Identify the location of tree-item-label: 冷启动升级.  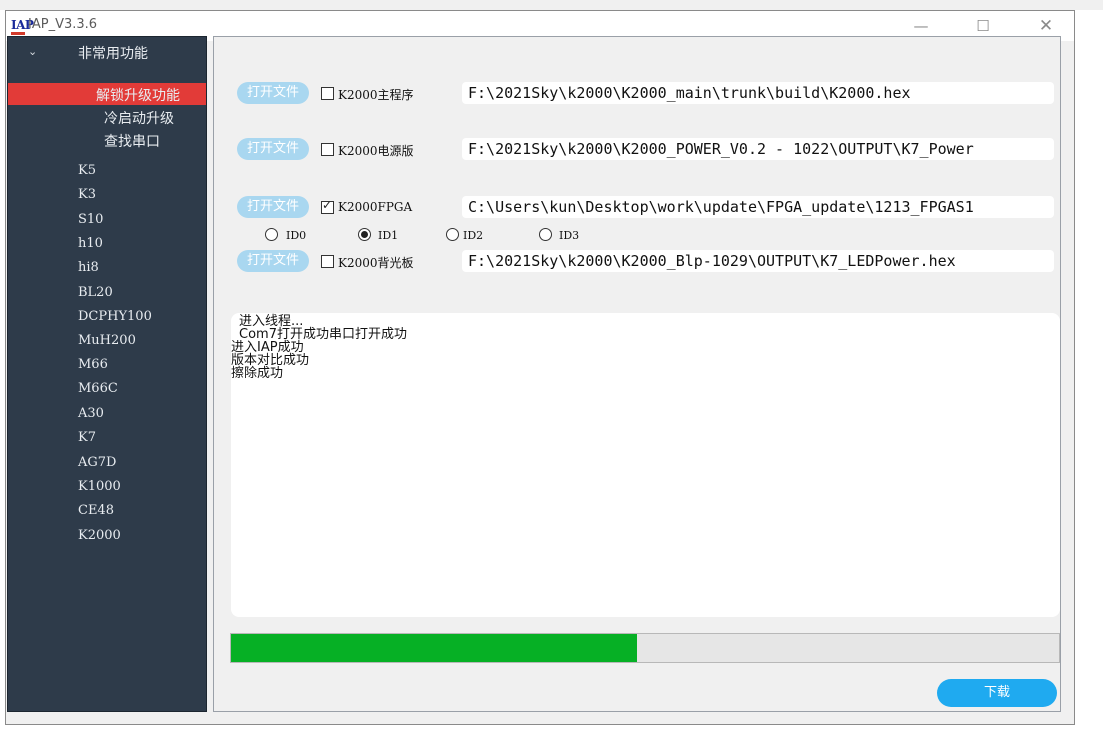
(139, 119).